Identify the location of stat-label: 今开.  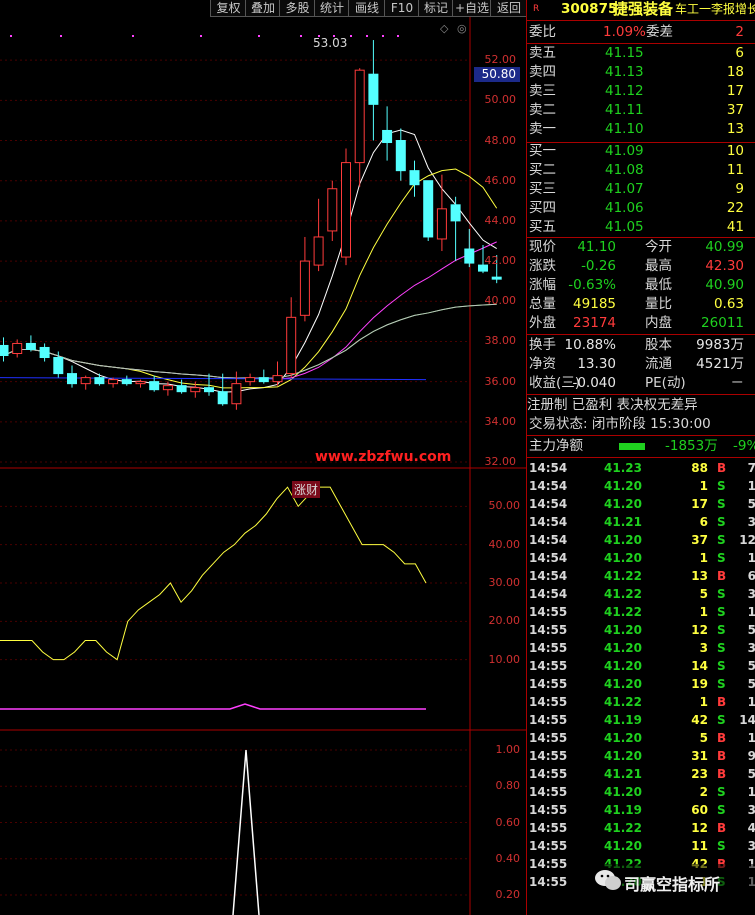
(658, 247).